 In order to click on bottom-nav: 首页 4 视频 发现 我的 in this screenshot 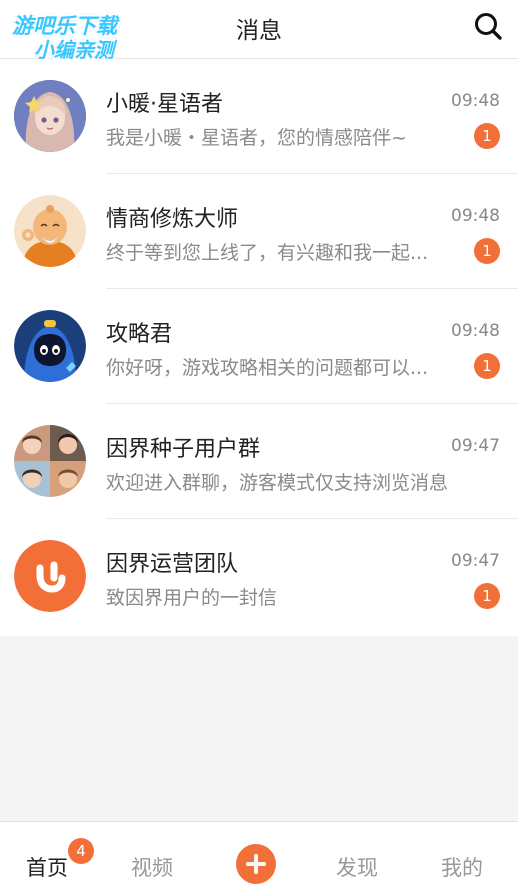, I will do `click(259, 858)`.